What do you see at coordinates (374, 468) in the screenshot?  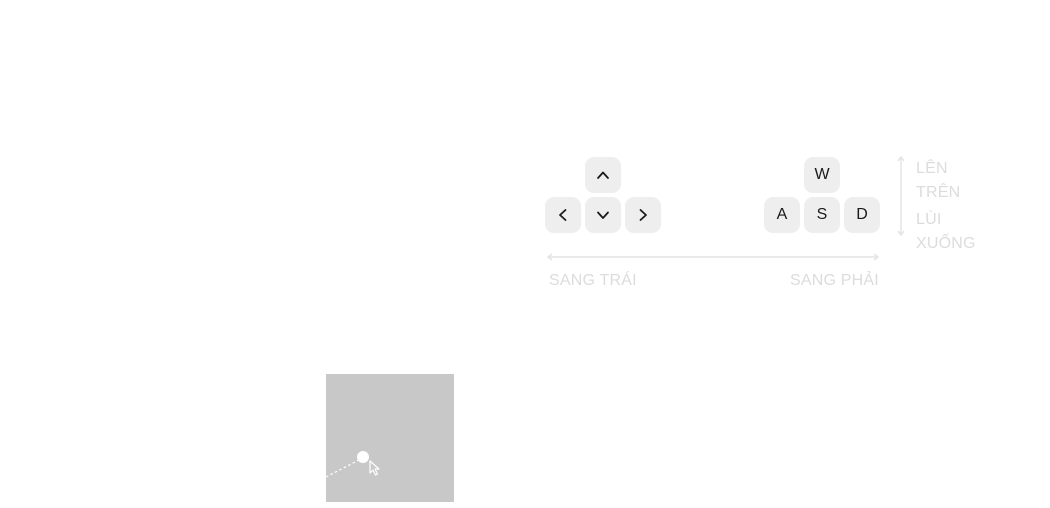 I see `cursor-arrow-icon` at bounding box center [374, 468].